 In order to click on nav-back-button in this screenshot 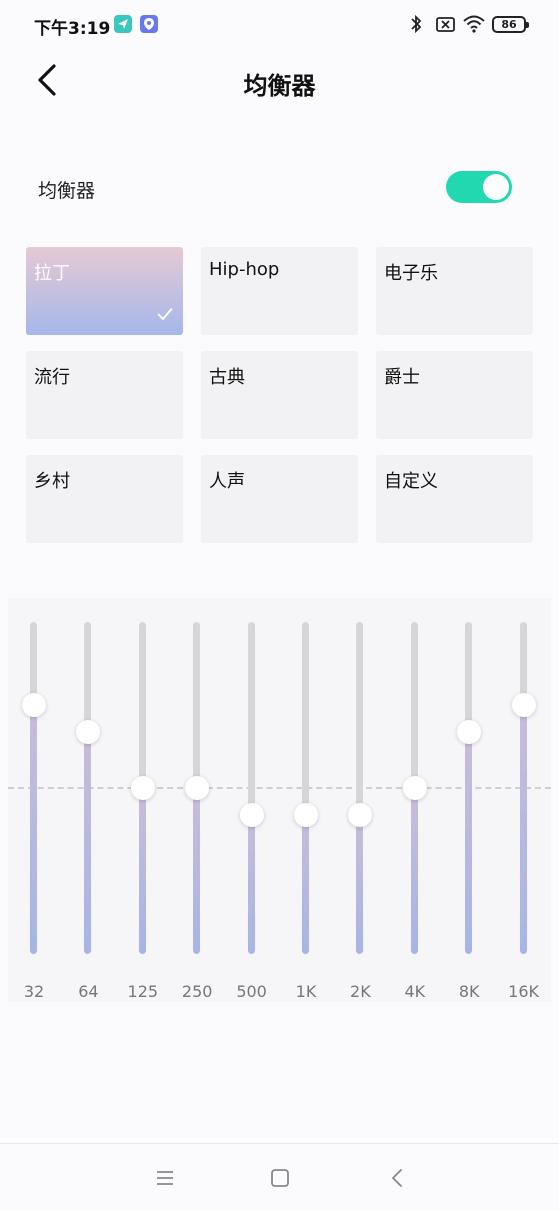, I will do `click(398, 1178)`.